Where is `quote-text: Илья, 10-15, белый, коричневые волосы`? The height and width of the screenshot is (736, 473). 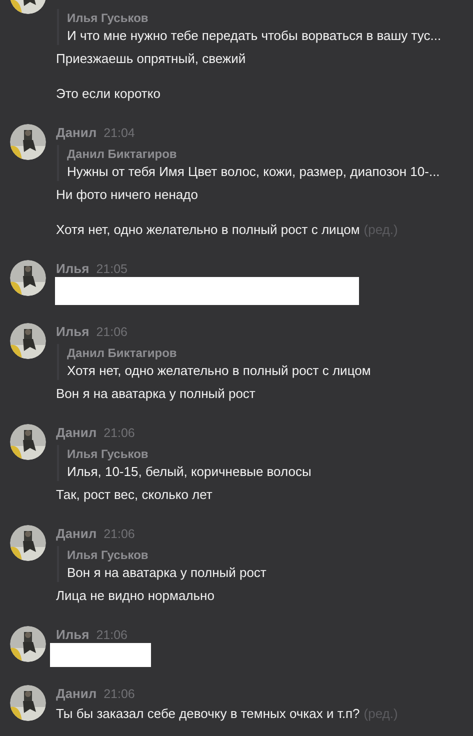
quote-text: Илья, 10-15, белый, коричневые волосы is located at coordinates (189, 471).